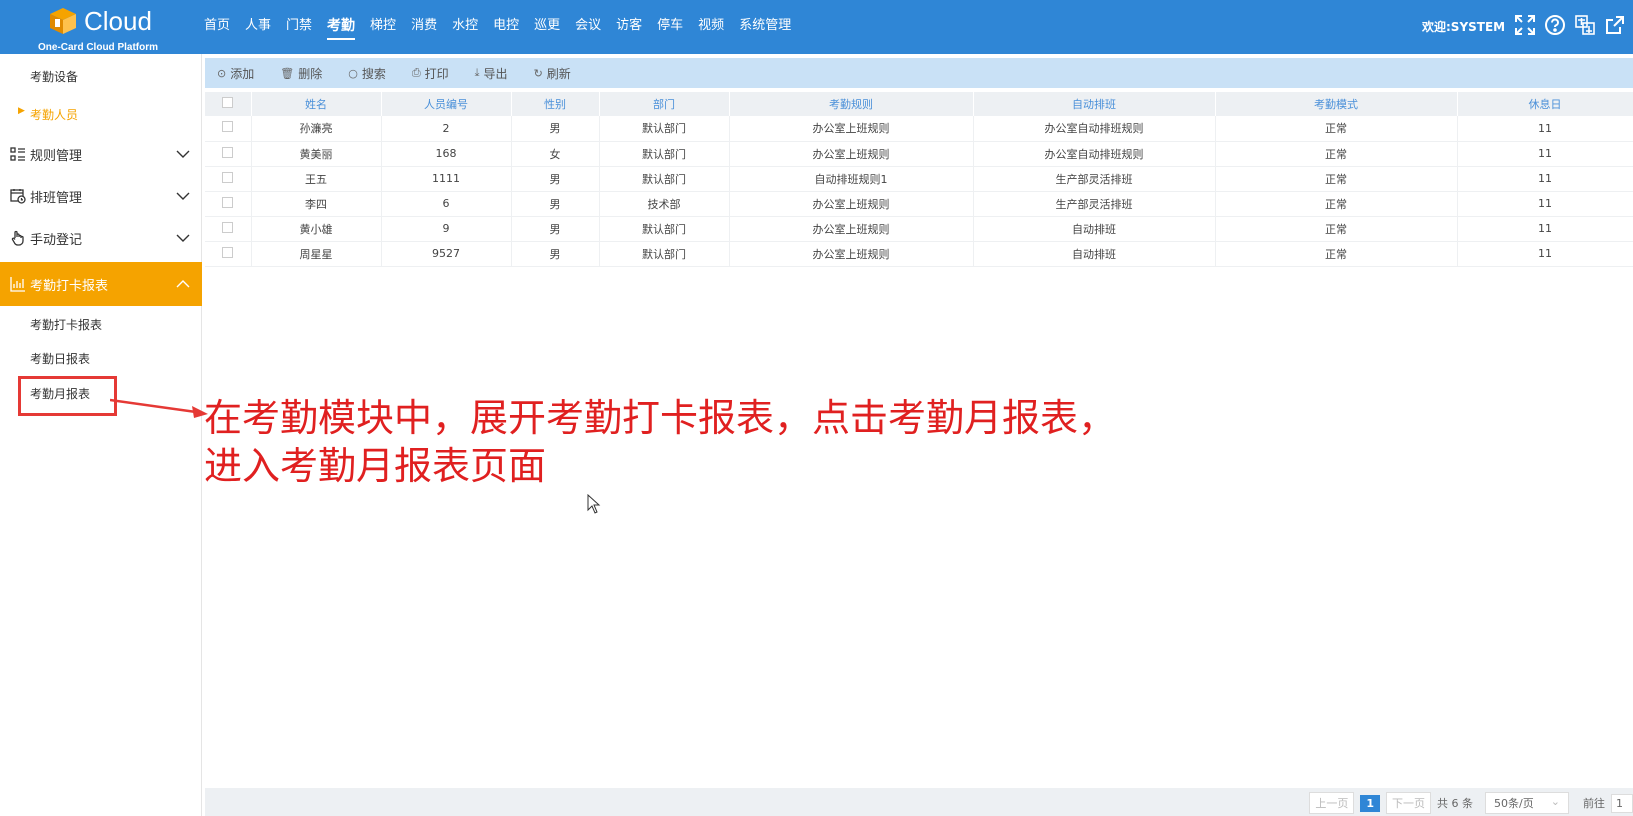 This screenshot has width=1633, height=816. I want to click on nav-system-management: 系统管理, so click(765, 27).